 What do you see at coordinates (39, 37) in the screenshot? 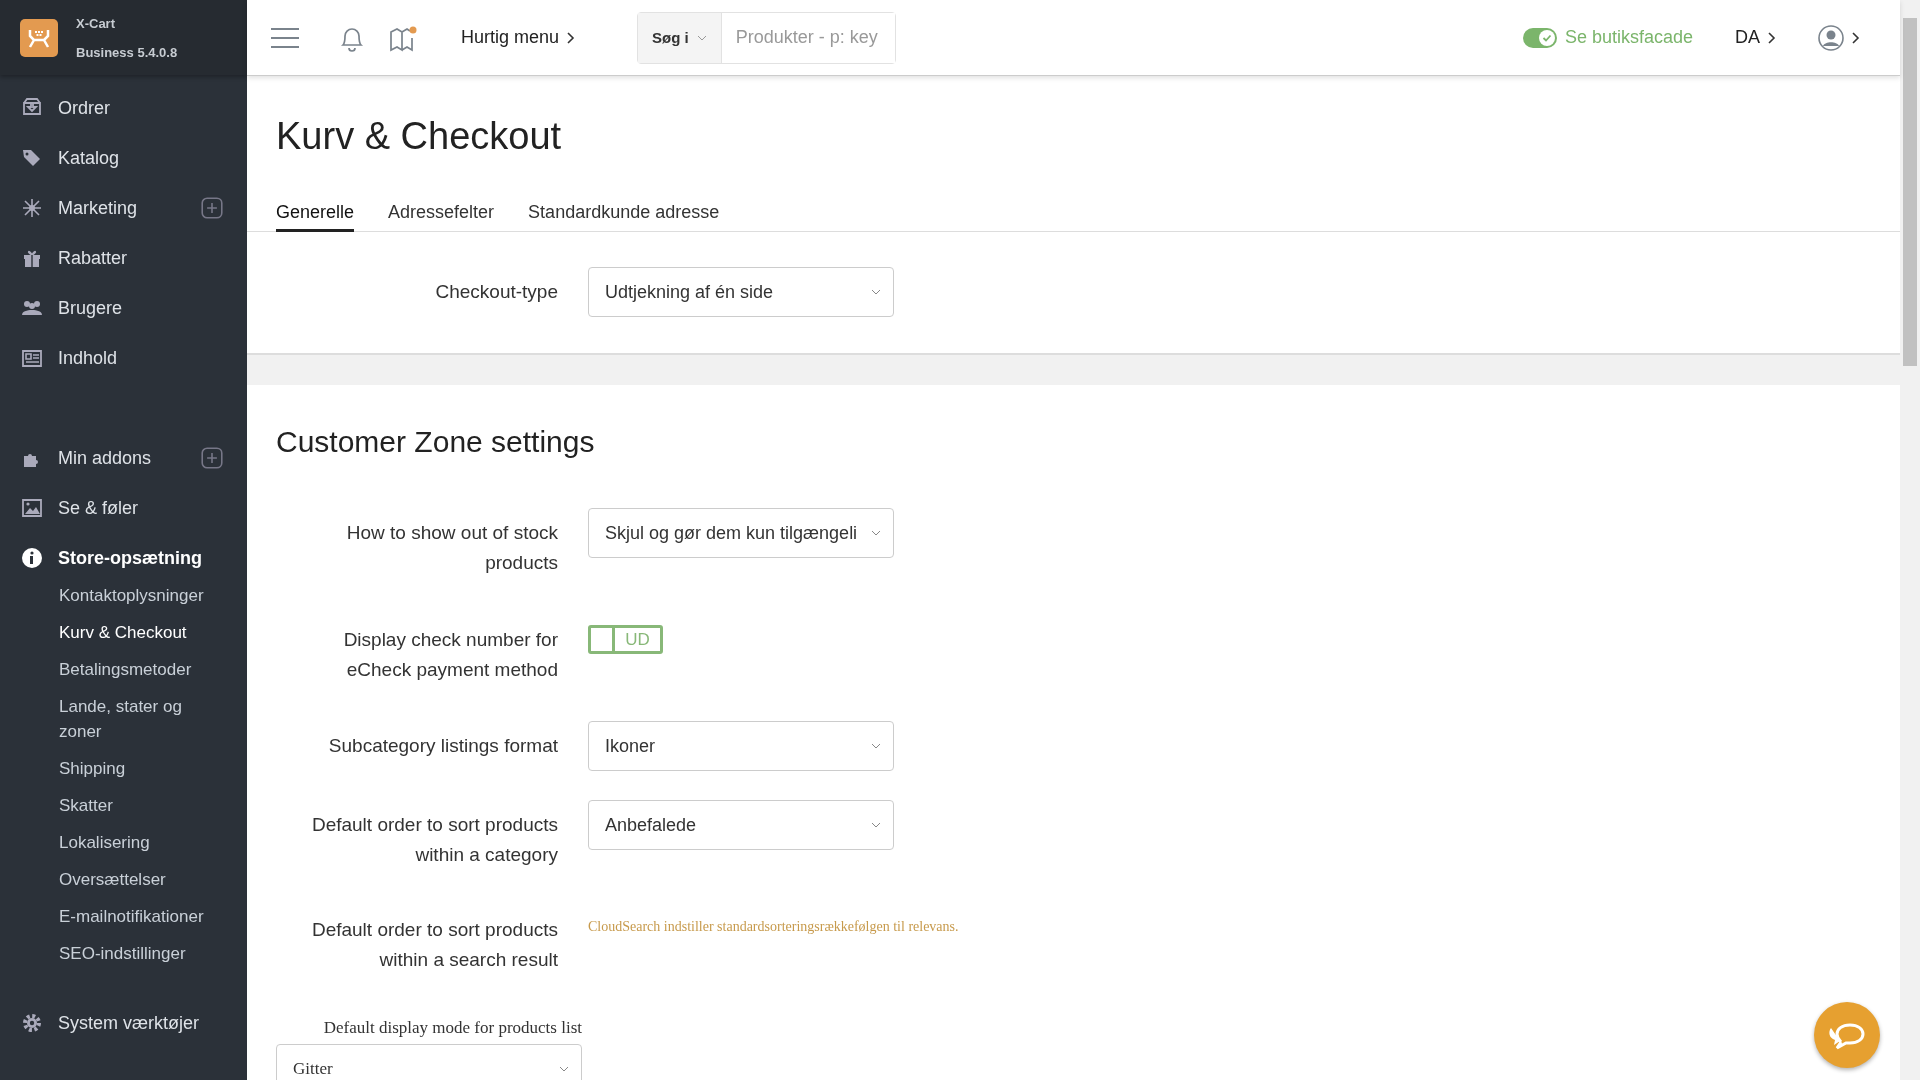
I see `logo-icon` at bounding box center [39, 37].